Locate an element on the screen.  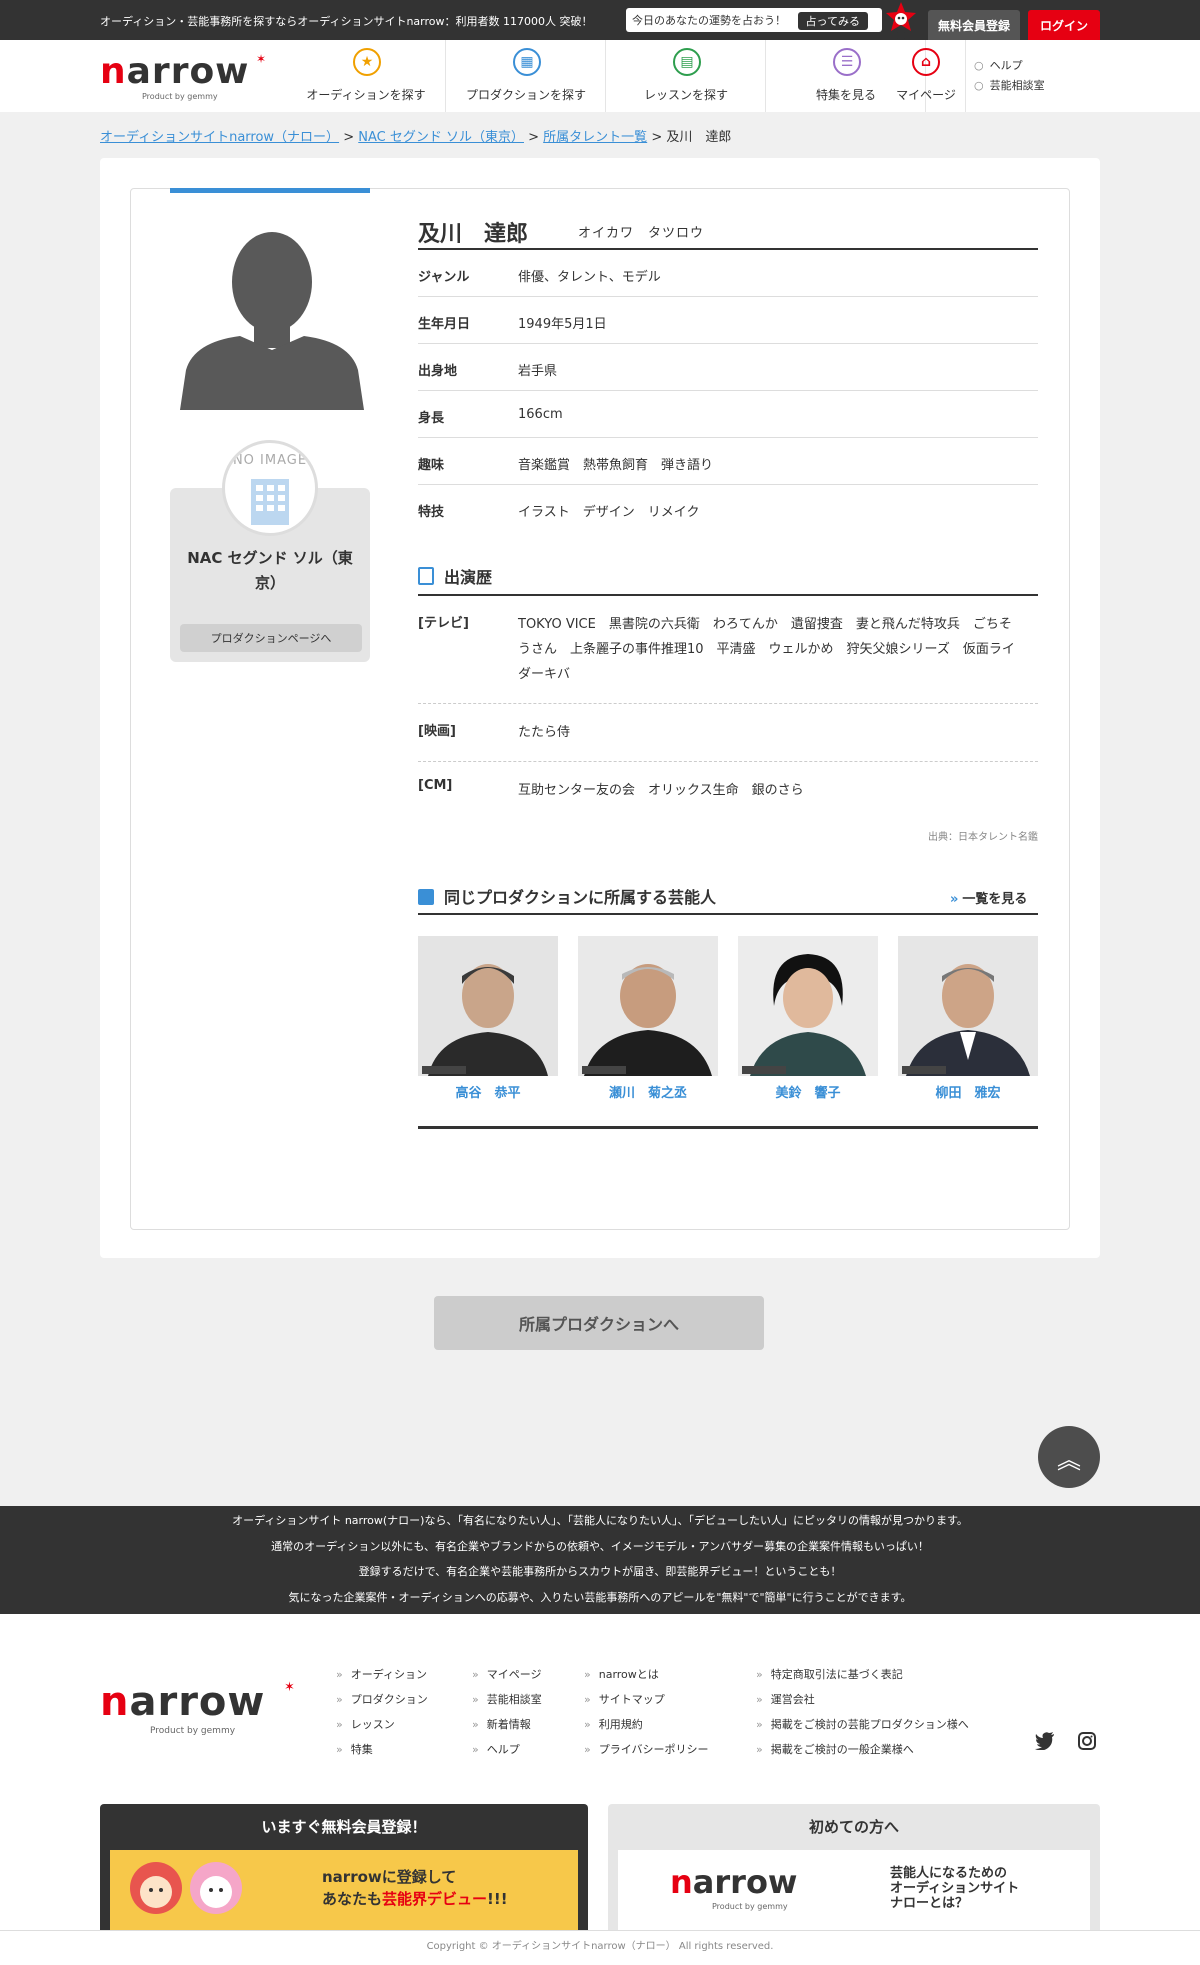
footer-link: レッスン is located at coordinates (382, 1724).